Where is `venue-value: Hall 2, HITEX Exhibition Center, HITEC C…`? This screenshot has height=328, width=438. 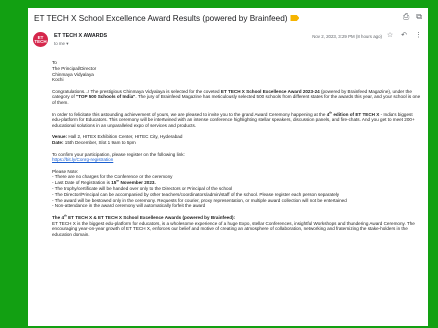 venue-value: Hall 2, HITEX Exhibition Center, HITEC C… is located at coordinates (125, 137).